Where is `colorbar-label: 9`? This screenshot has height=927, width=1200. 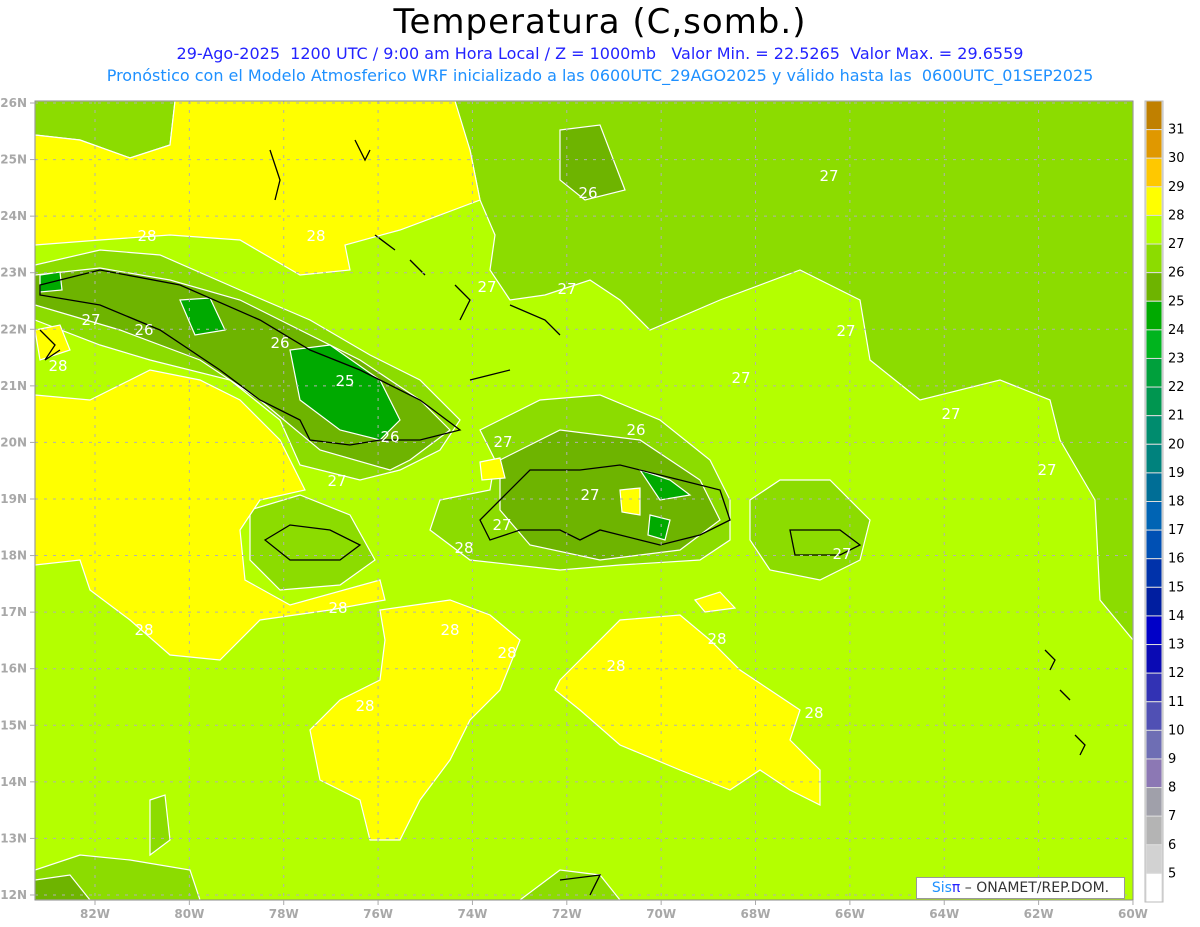 colorbar-label: 9 is located at coordinates (1172, 759).